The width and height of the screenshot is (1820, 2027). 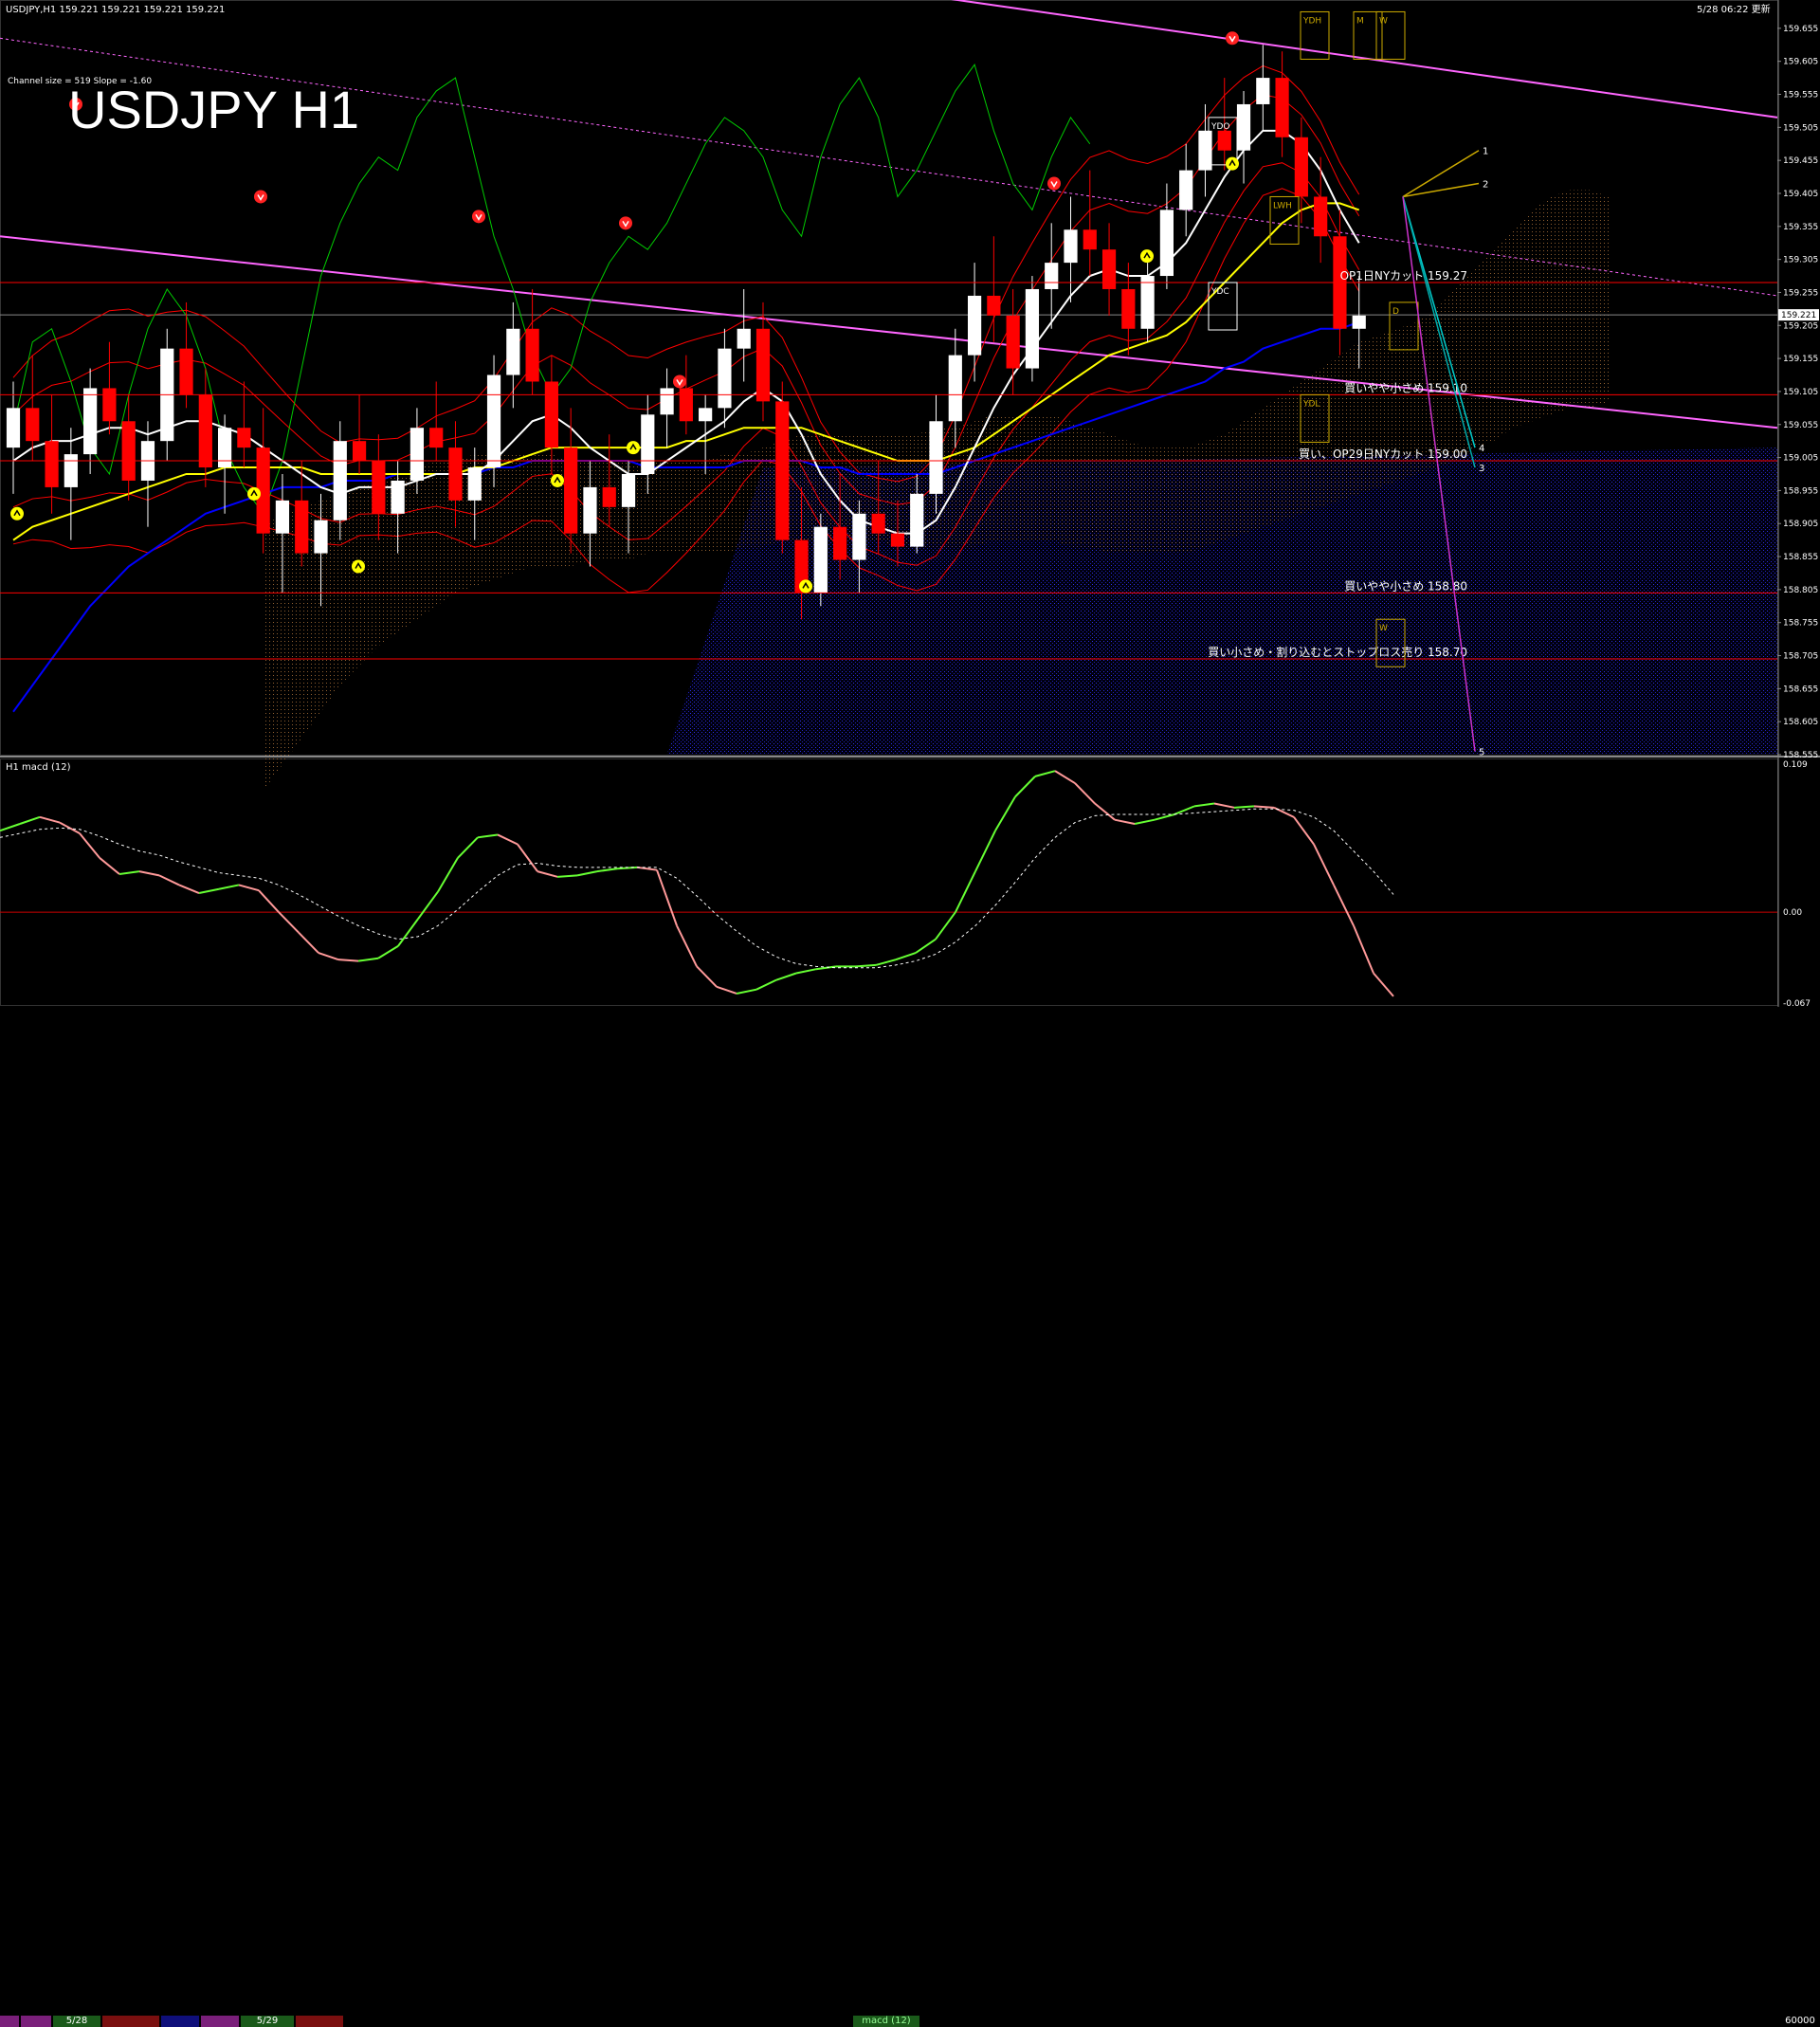 I want to click on channel-info: Channel size = 519 Slope = -1.60, so click(x=80, y=81).